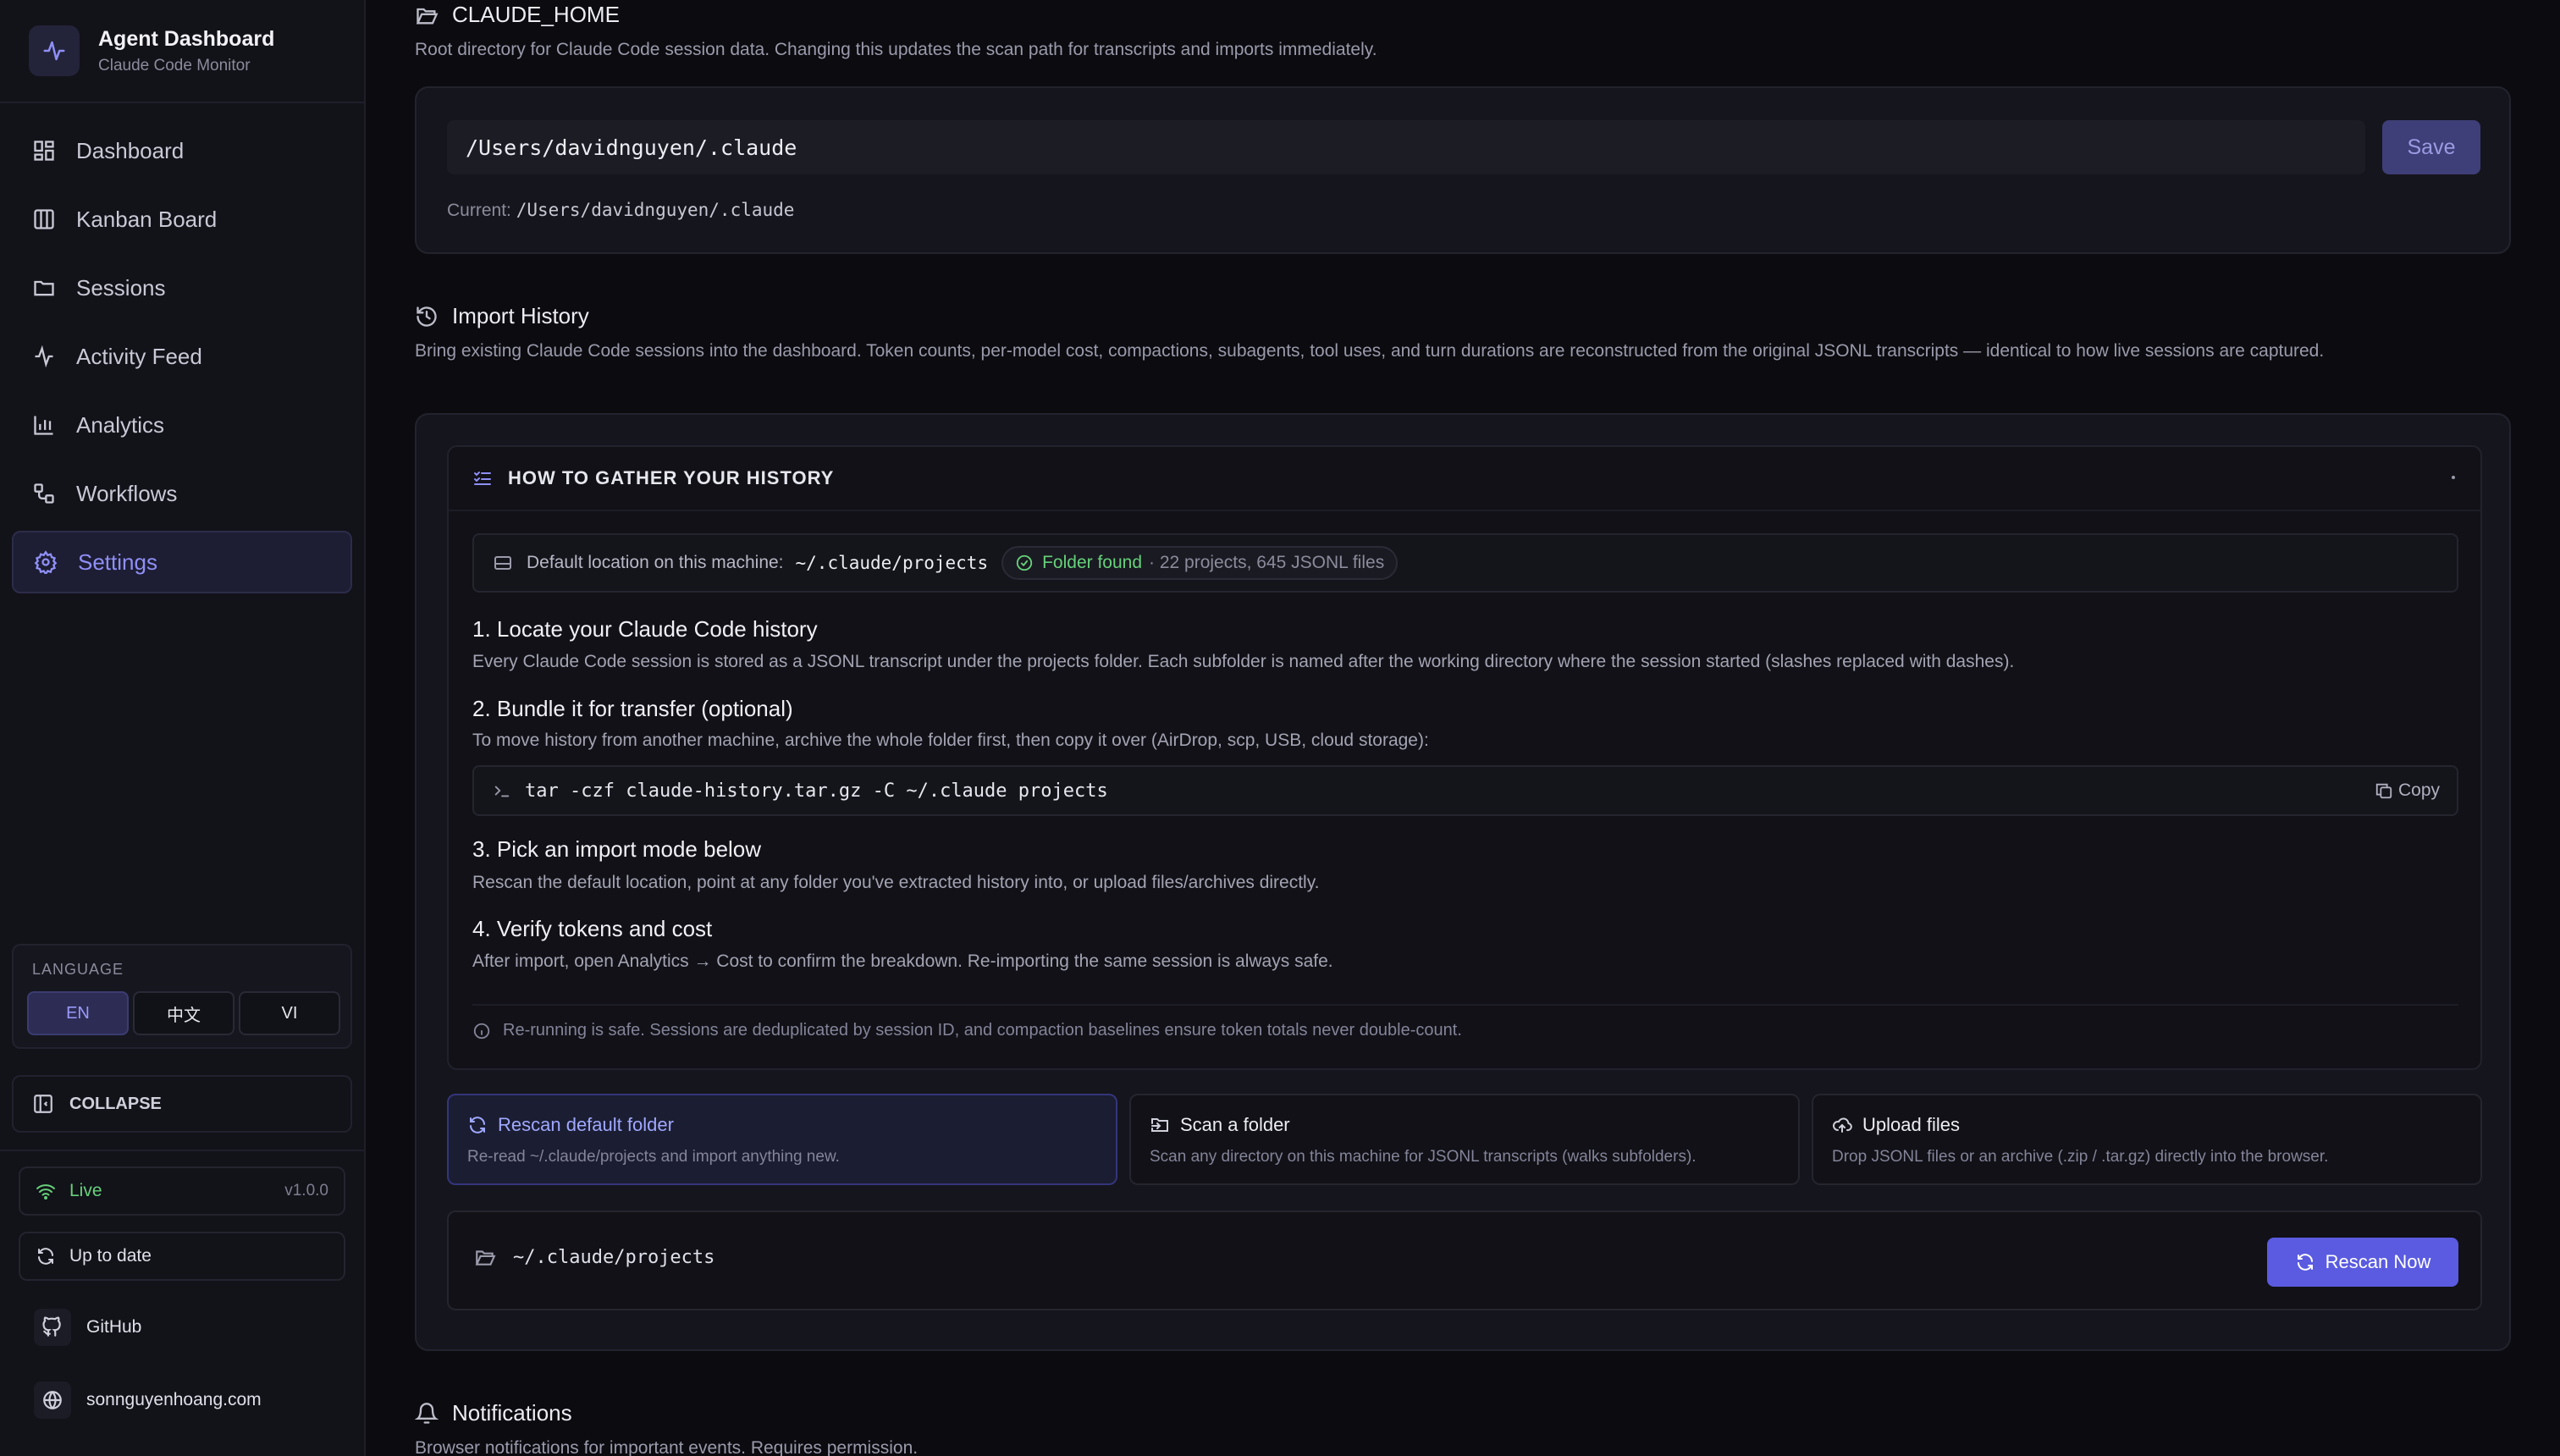 The width and height of the screenshot is (2560, 1456). Describe the element at coordinates (182, 494) in the screenshot. I see `sidebar-item-workflows: Workflows` at that location.